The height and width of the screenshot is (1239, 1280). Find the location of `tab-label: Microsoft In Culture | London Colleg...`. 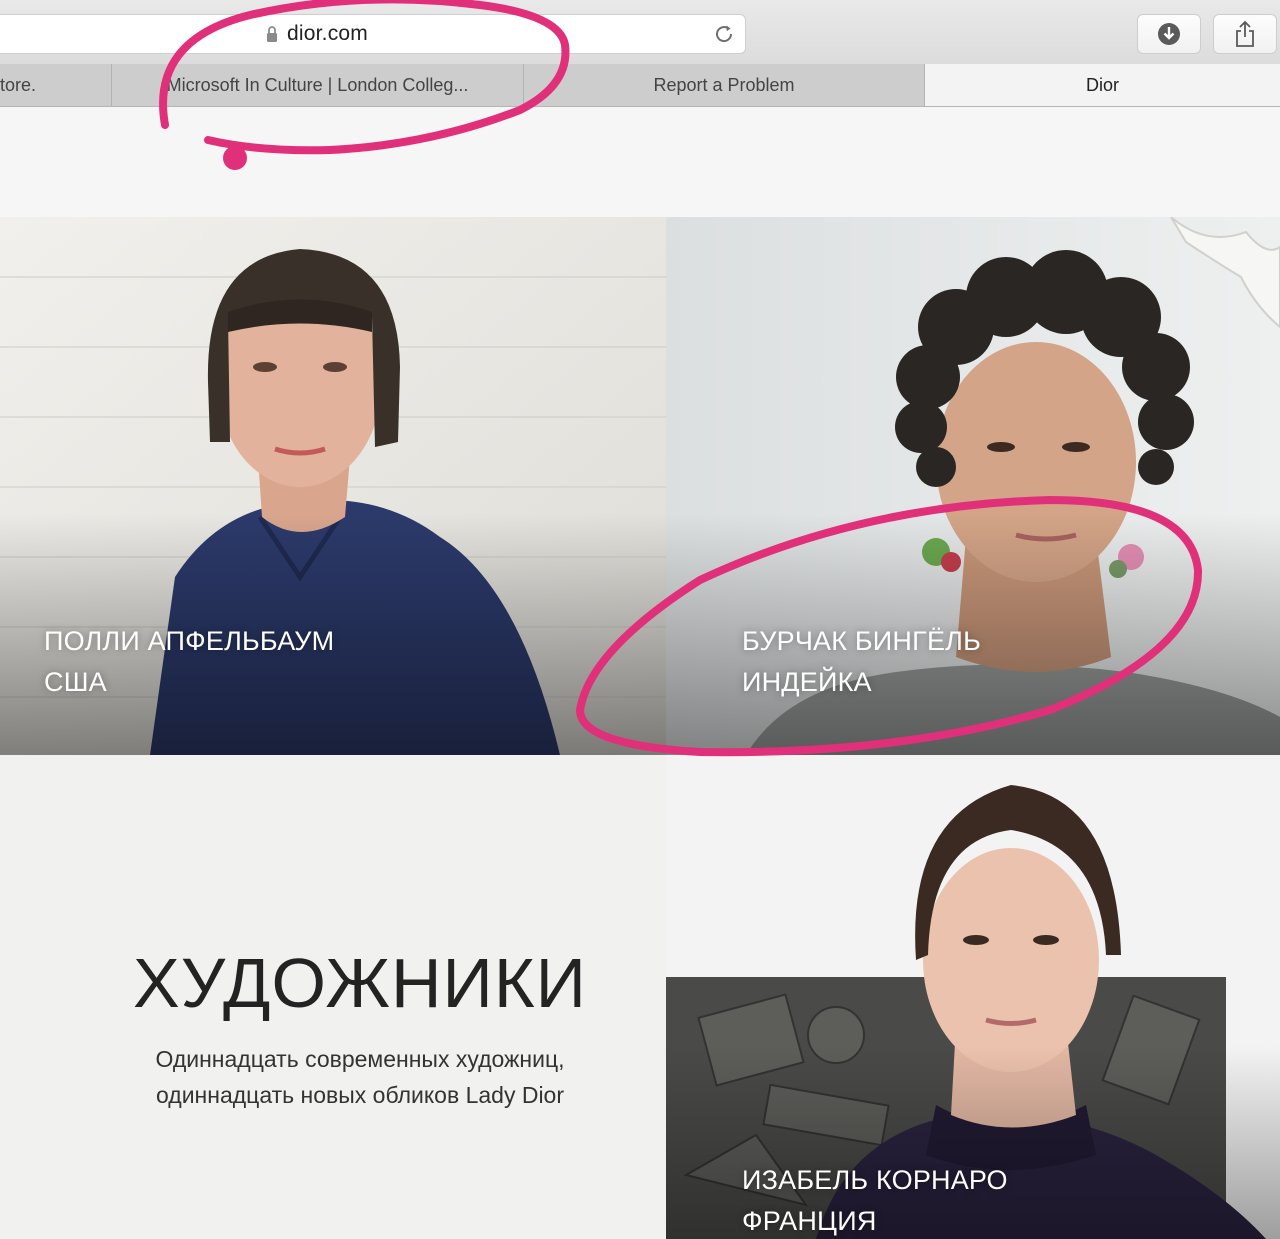

tab-label: Microsoft In Culture | London Colleg... is located at coordinates (317, 85).